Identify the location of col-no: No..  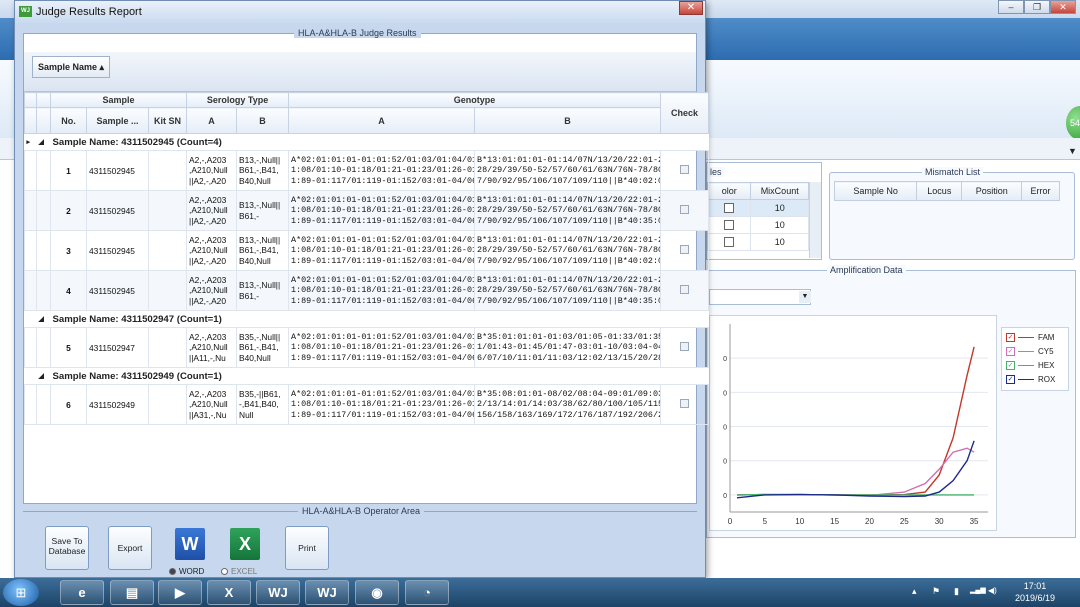
(68, 120).